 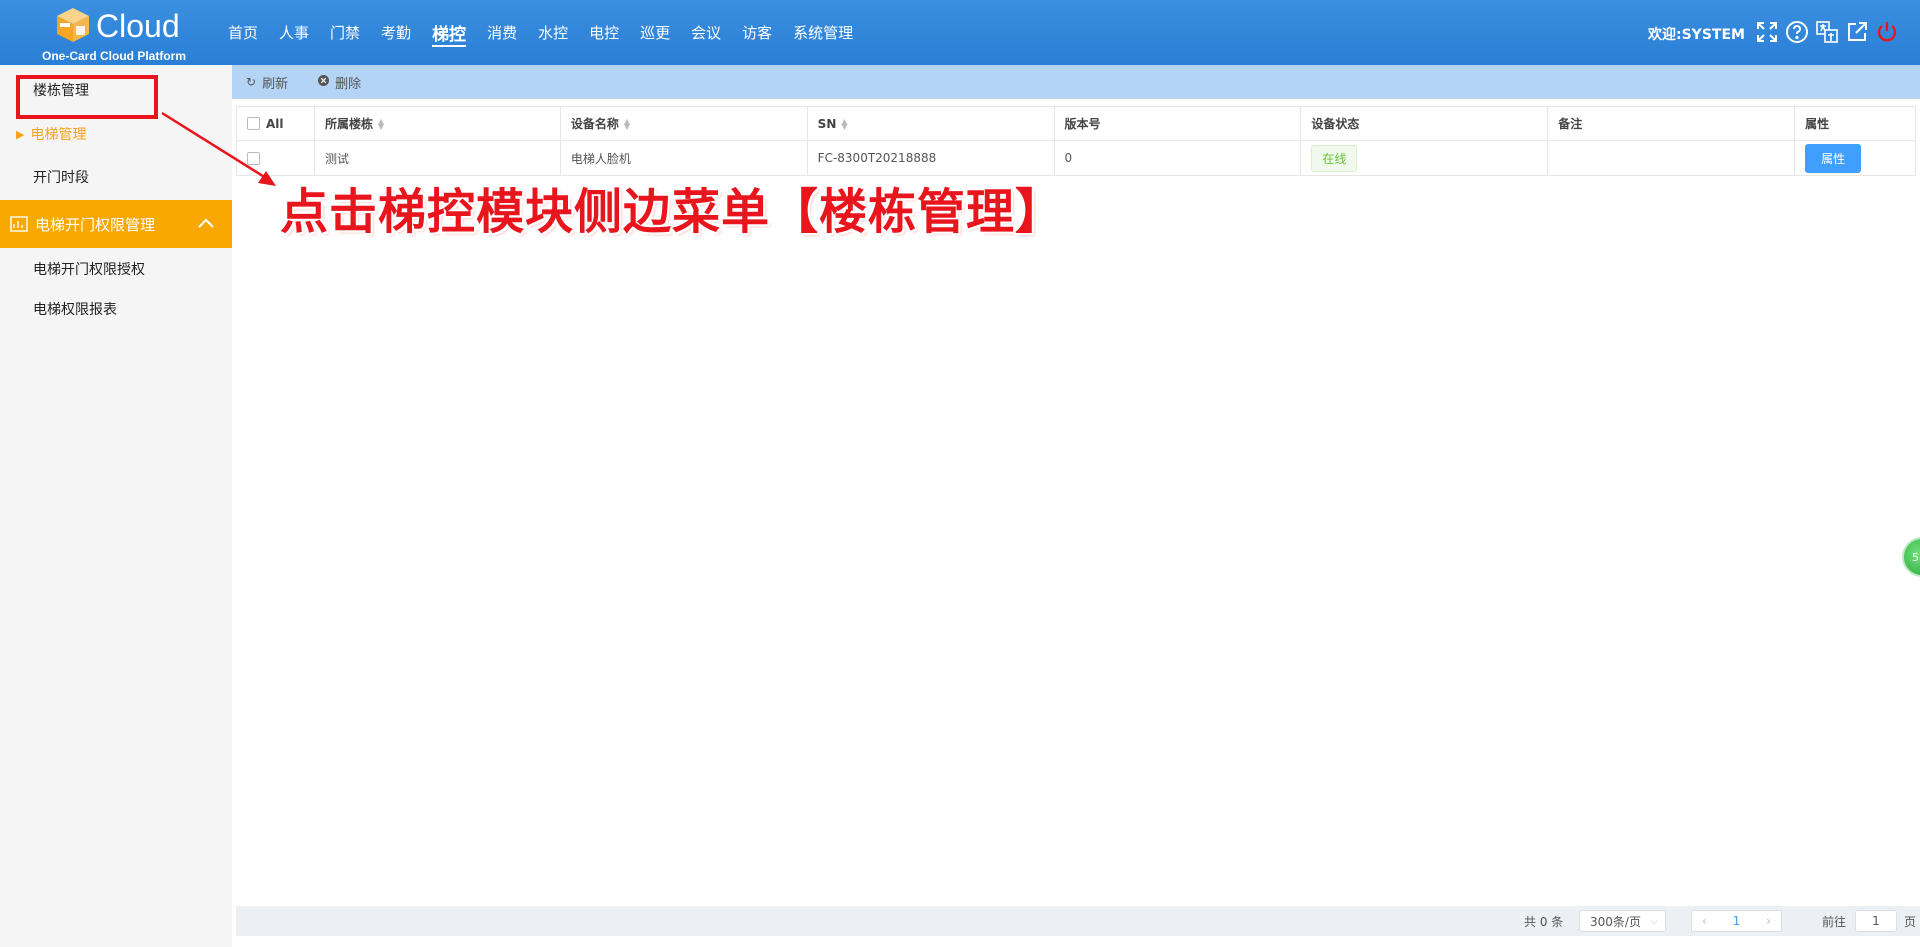 I want to click on cell-sn: FC-8300T20218888, so click(x=931, y=158).